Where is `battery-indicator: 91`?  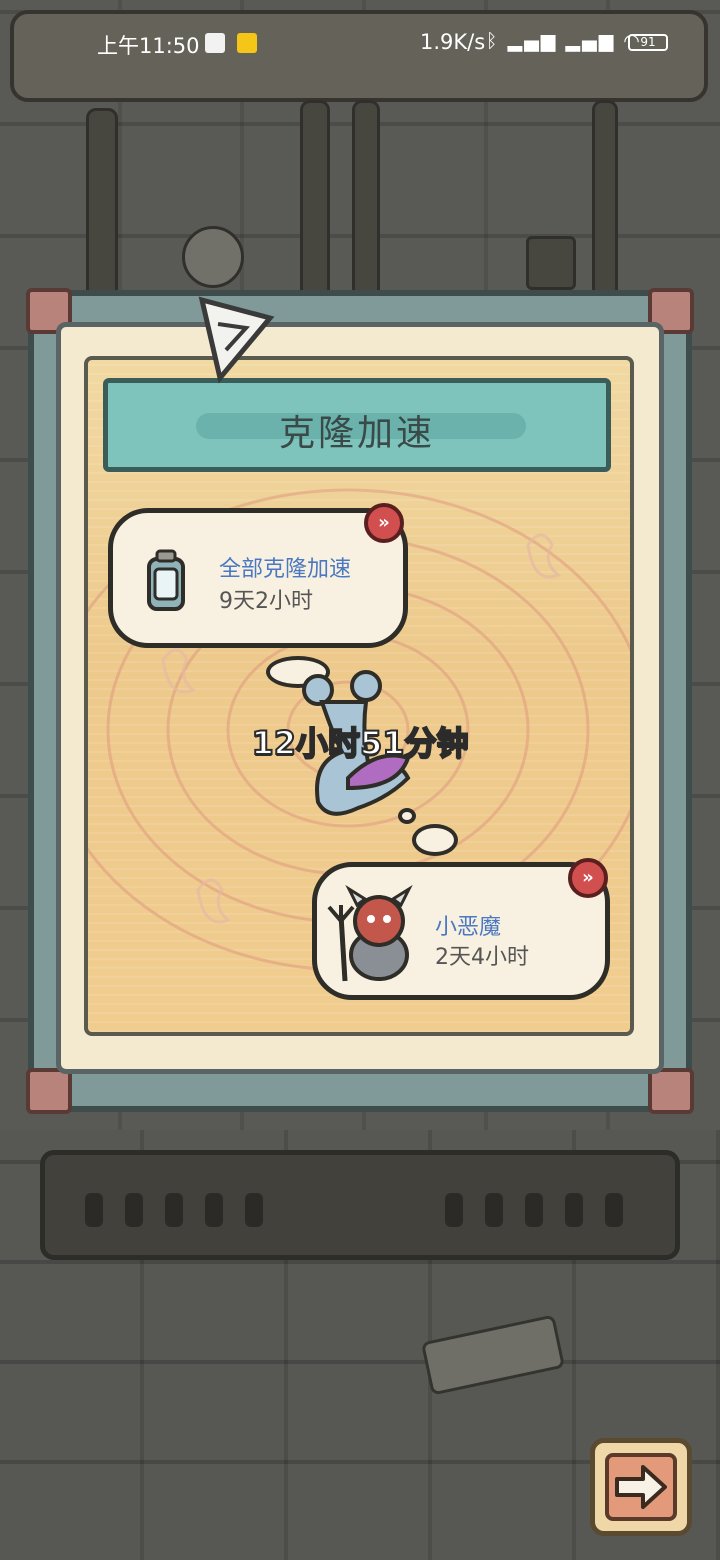 battery-indicator: 91 is located at coordinates (648, 42).